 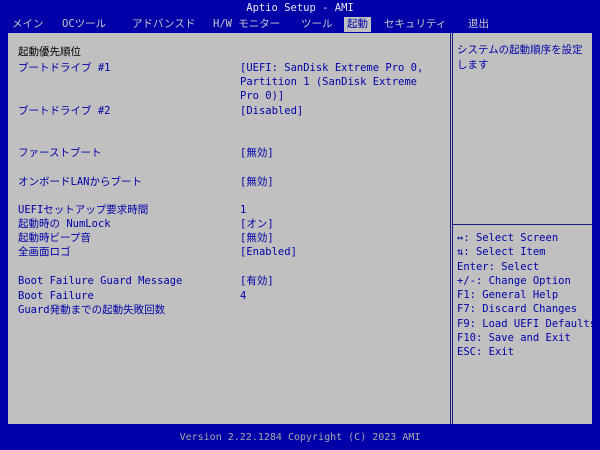 What do you see at coordinates (357, 24) in the screenshot?
I see `tab-boot: 起動` at bounding box center [357, 24].